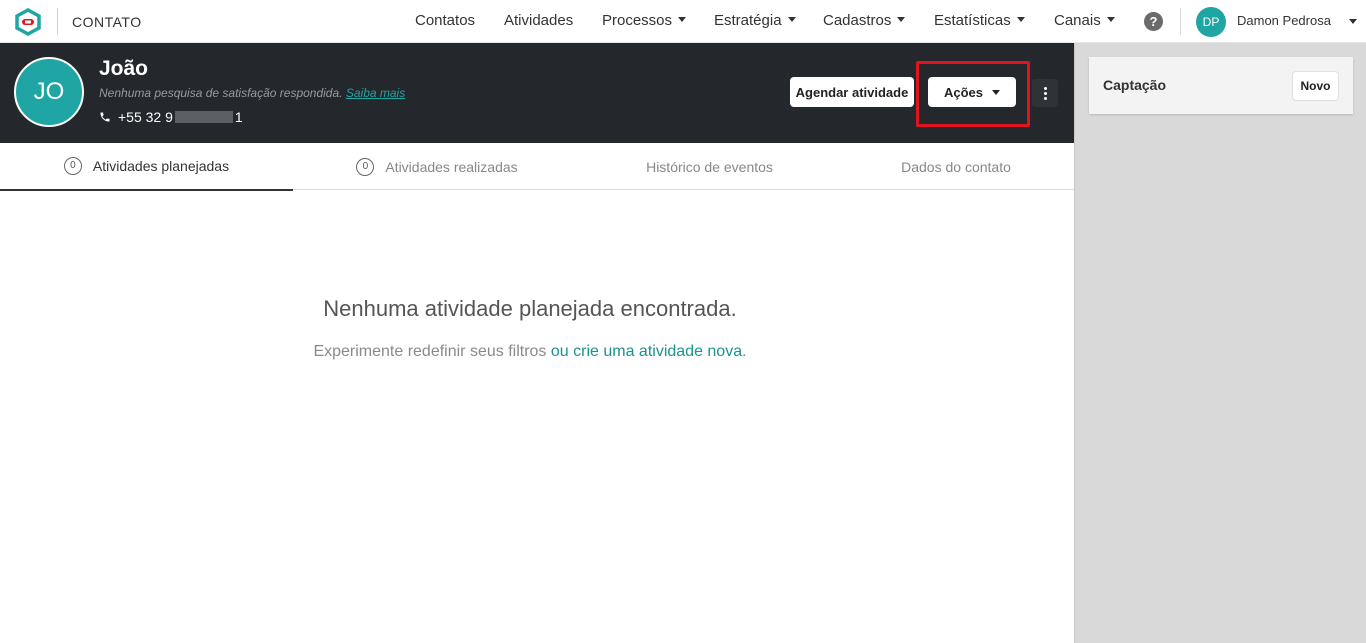  What do you see at coordinates (956, 166) in the screenshot?
I see `tab-dados-contato: Dados do contato` at bounding box center [956, 166].